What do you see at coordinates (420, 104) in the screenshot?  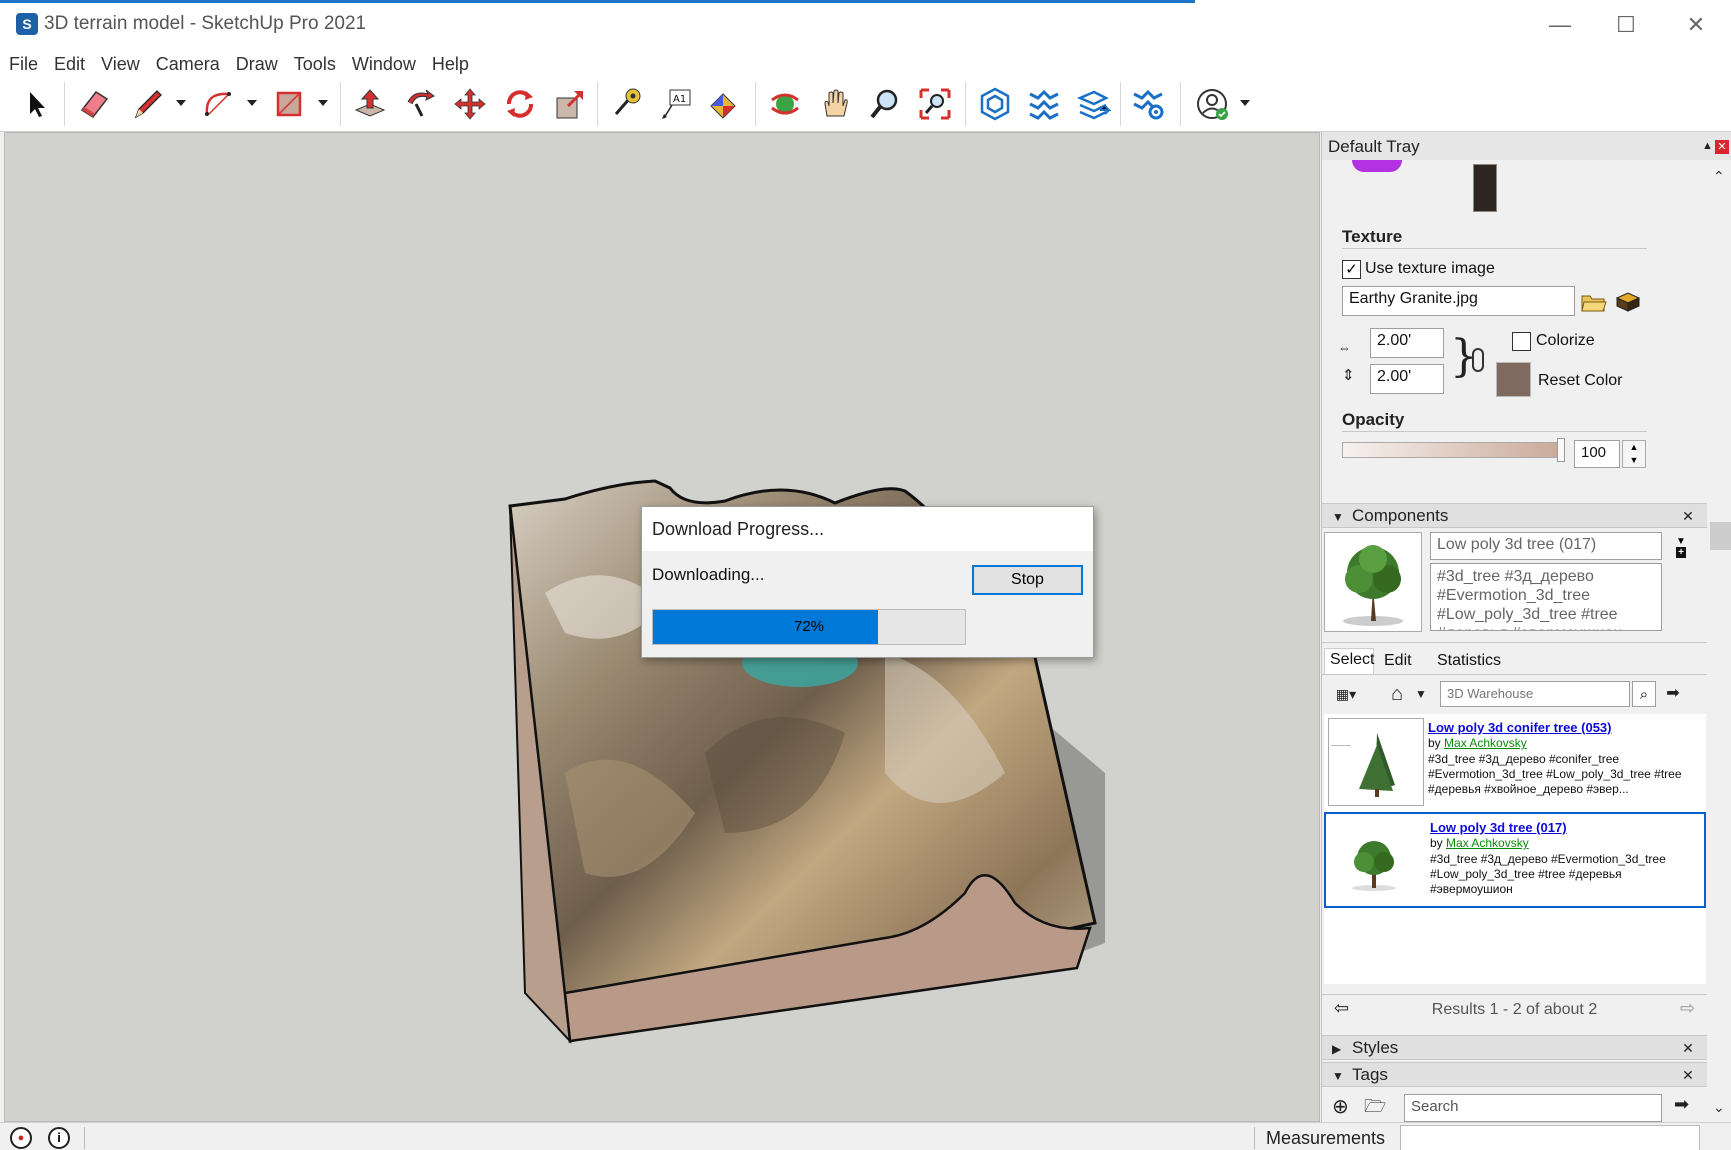 I see `follow-me-tool-icon` at bounding box center [420, 104].